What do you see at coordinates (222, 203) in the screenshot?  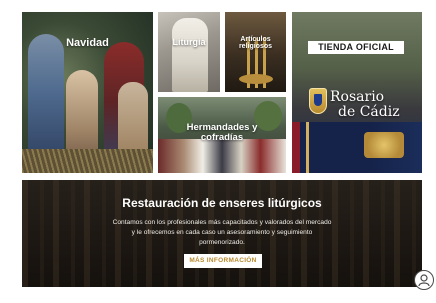 I see `restauracion-title: Restauración de enseres litúrgicos` at bounding box center [222, 203].